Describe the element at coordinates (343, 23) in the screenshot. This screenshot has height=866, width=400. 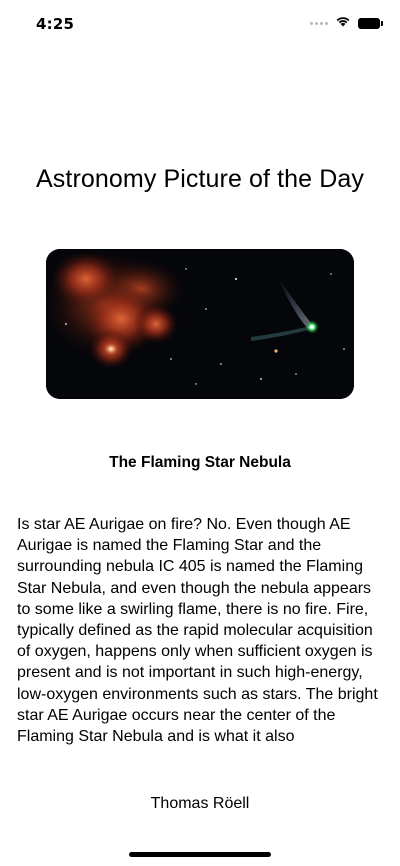
I see `wifi-icon` at that location.